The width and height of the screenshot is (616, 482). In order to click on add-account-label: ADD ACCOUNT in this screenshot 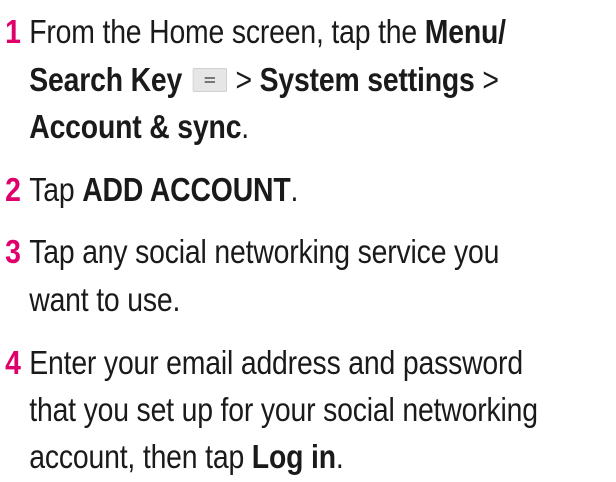, I will do `click(186, 189)`.